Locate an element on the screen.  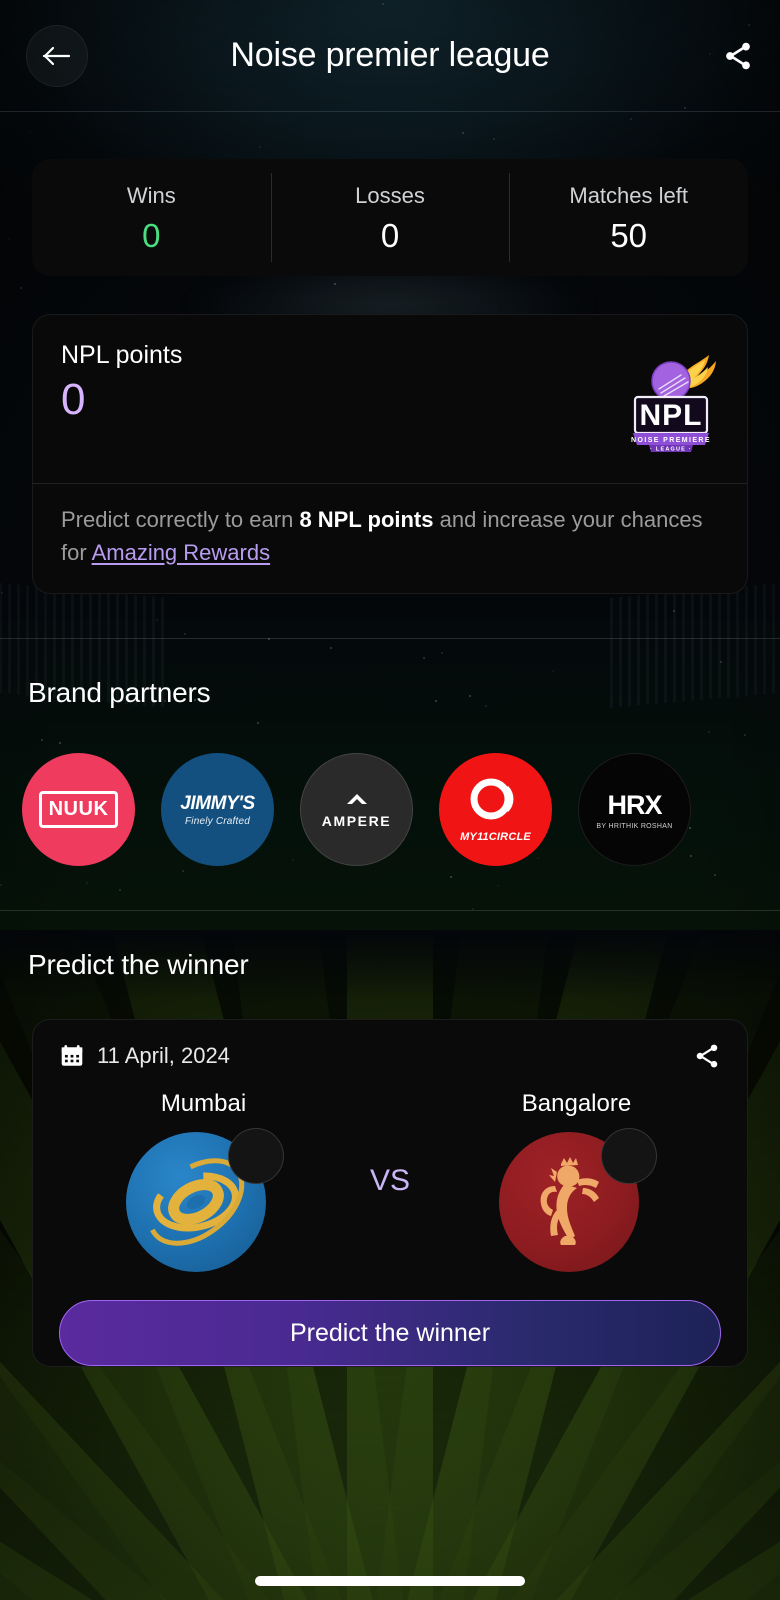
team-mumbai: Mumbai is located at coordinates (203, 1181).